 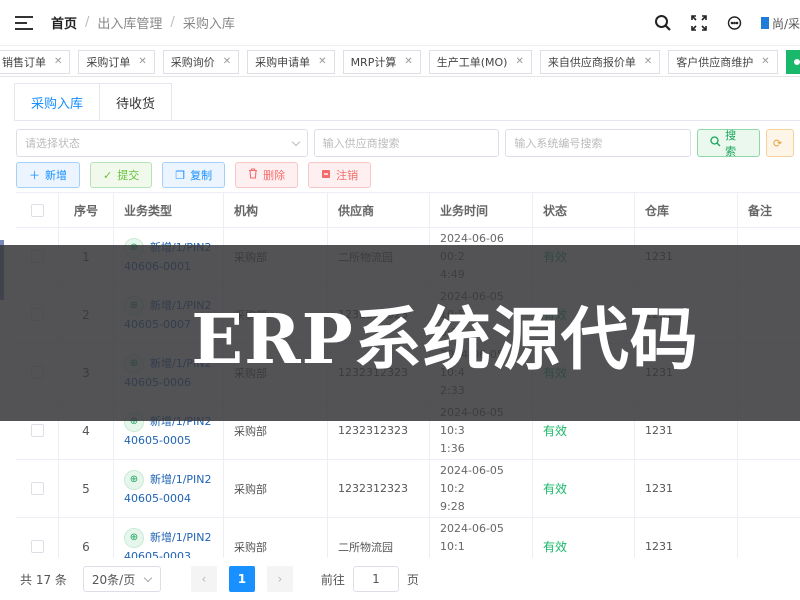 I want to click on trash-icon, so click(x=253, y=175).